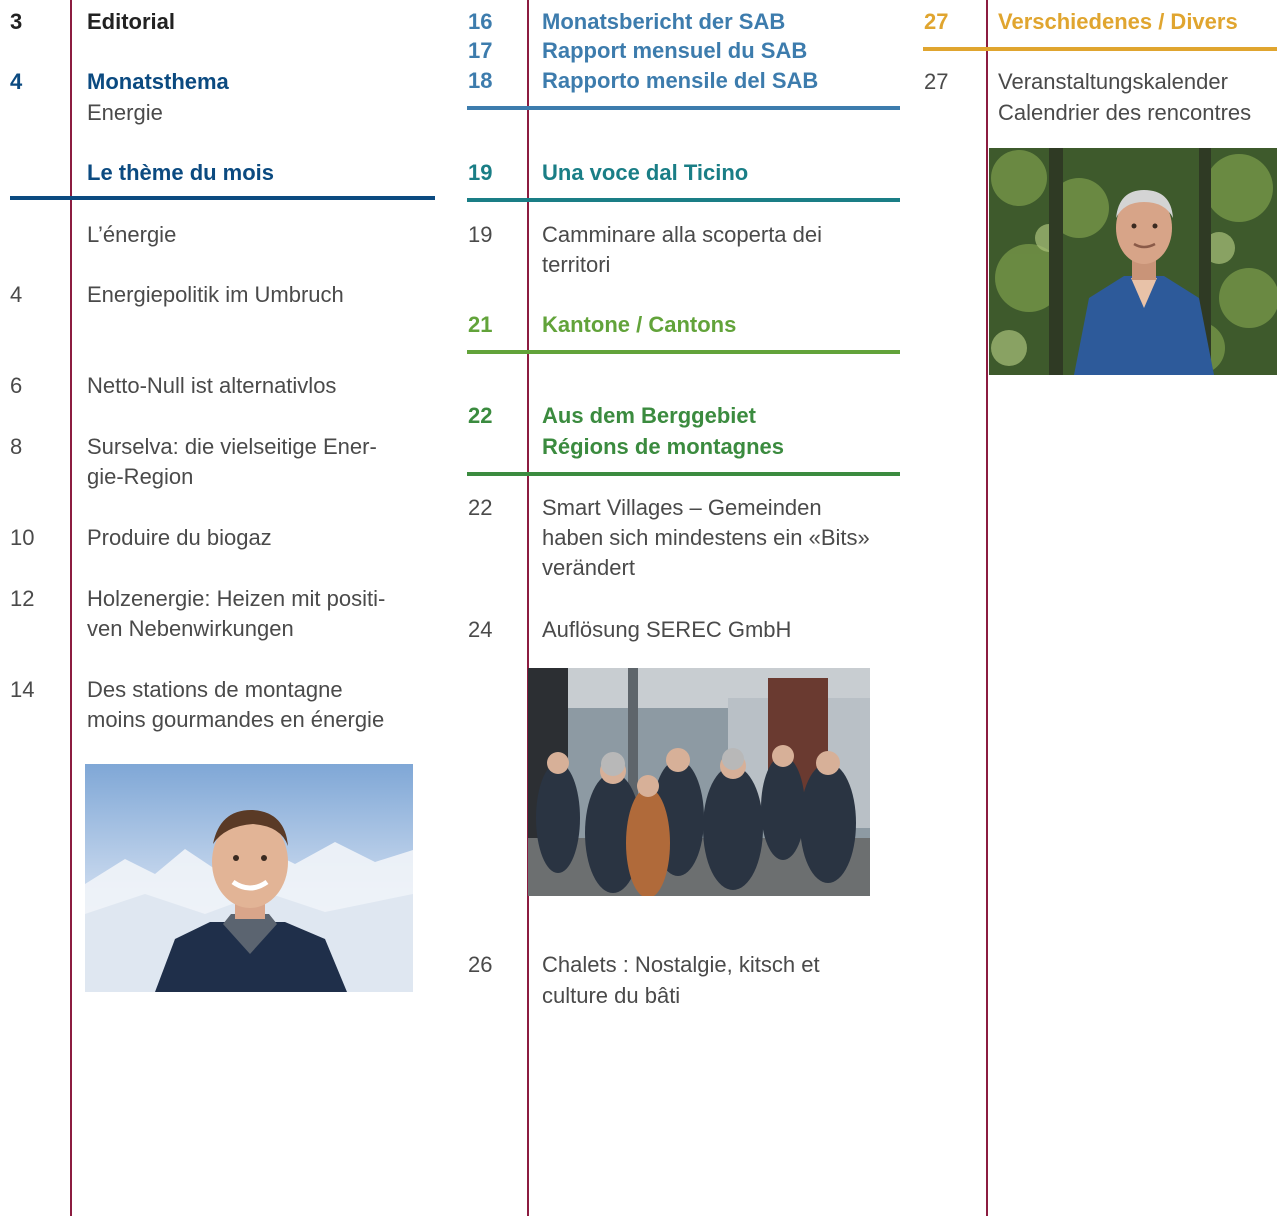 The width and height of the screenshot is (1277, 1216). What do you see at coordinates (680, 81) in the screenshot?
I see `section-title-rapporto-mensile: Rapporto mensile del SAB` at bounding box center [680, 81].